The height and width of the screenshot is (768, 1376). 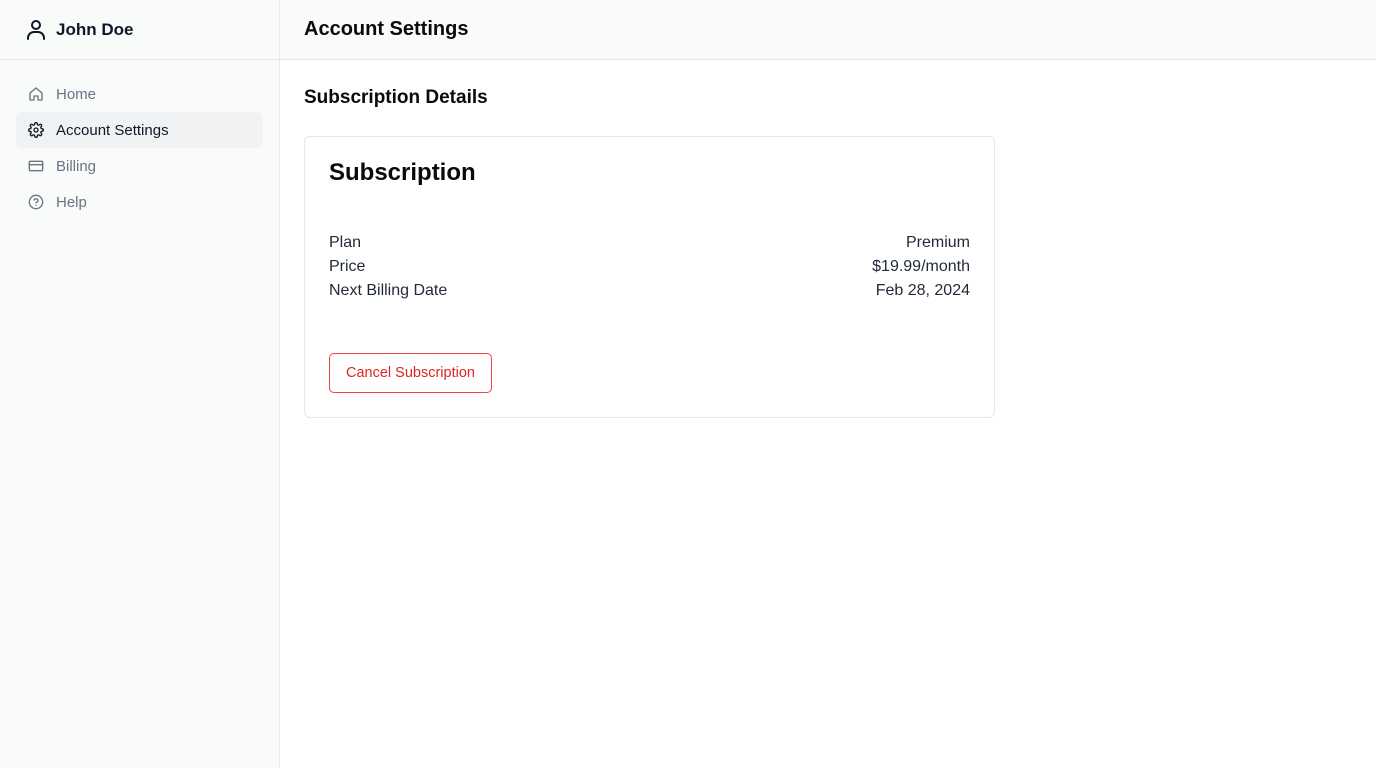 I want to click on detail-label: Price, so click(x=347, y=266).